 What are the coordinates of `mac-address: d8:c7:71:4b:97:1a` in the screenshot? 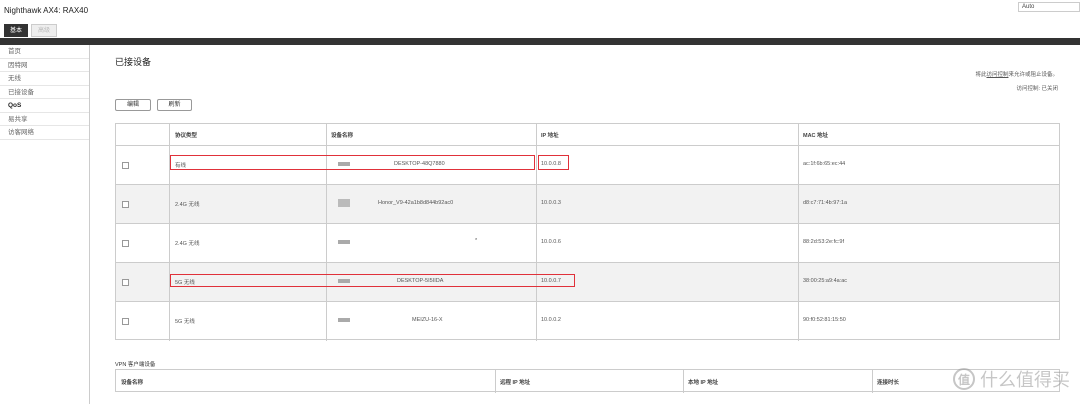 It's located at (825, 203).